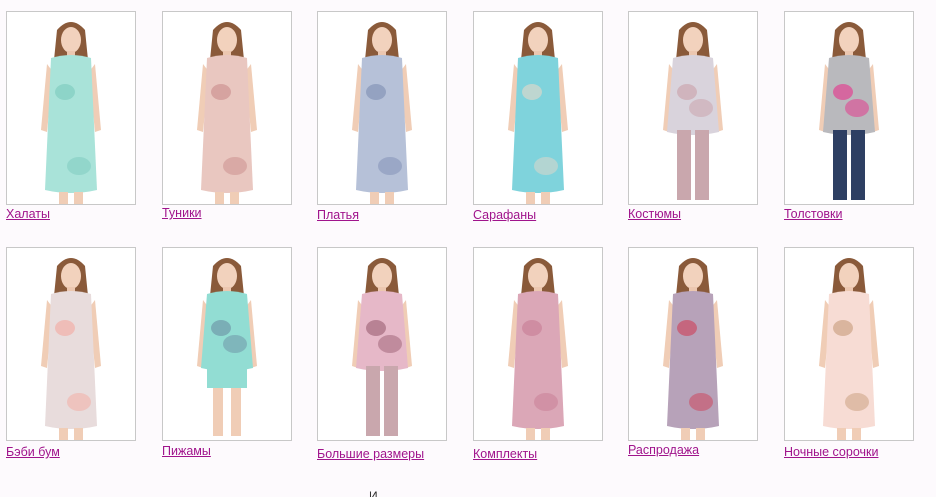 The height and width of the screenshot is (497, 936). Describe the element at coordinates (28, 214) in the screenshot. I see `category-link: Халаты` at that location.